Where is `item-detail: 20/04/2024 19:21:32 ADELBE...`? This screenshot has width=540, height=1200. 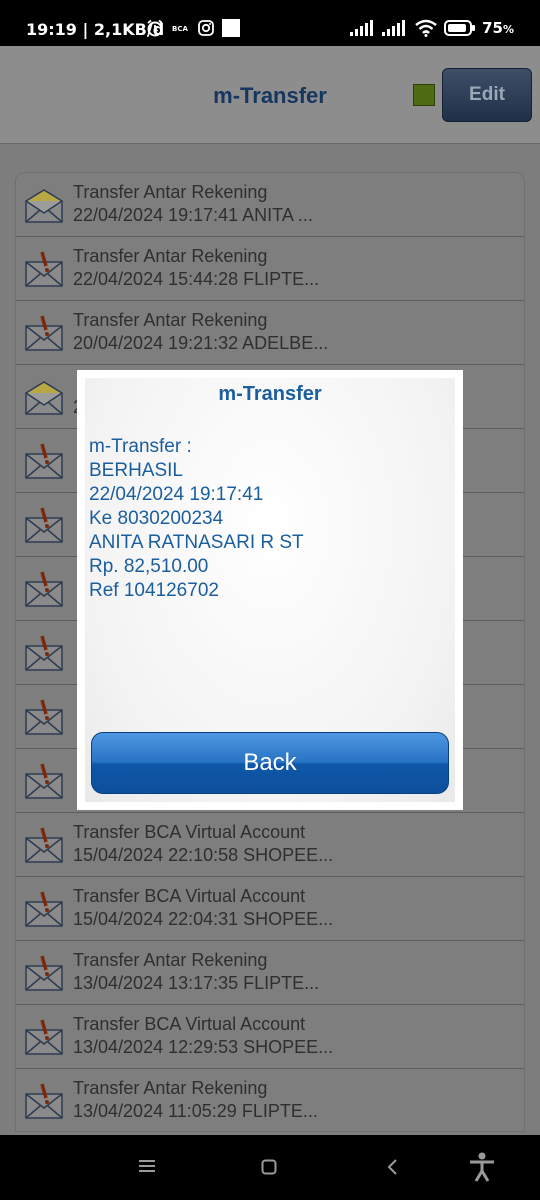
item-detail: 20/04/2024 19:21:32 ADELBE... is located at coordinates (201, 343).